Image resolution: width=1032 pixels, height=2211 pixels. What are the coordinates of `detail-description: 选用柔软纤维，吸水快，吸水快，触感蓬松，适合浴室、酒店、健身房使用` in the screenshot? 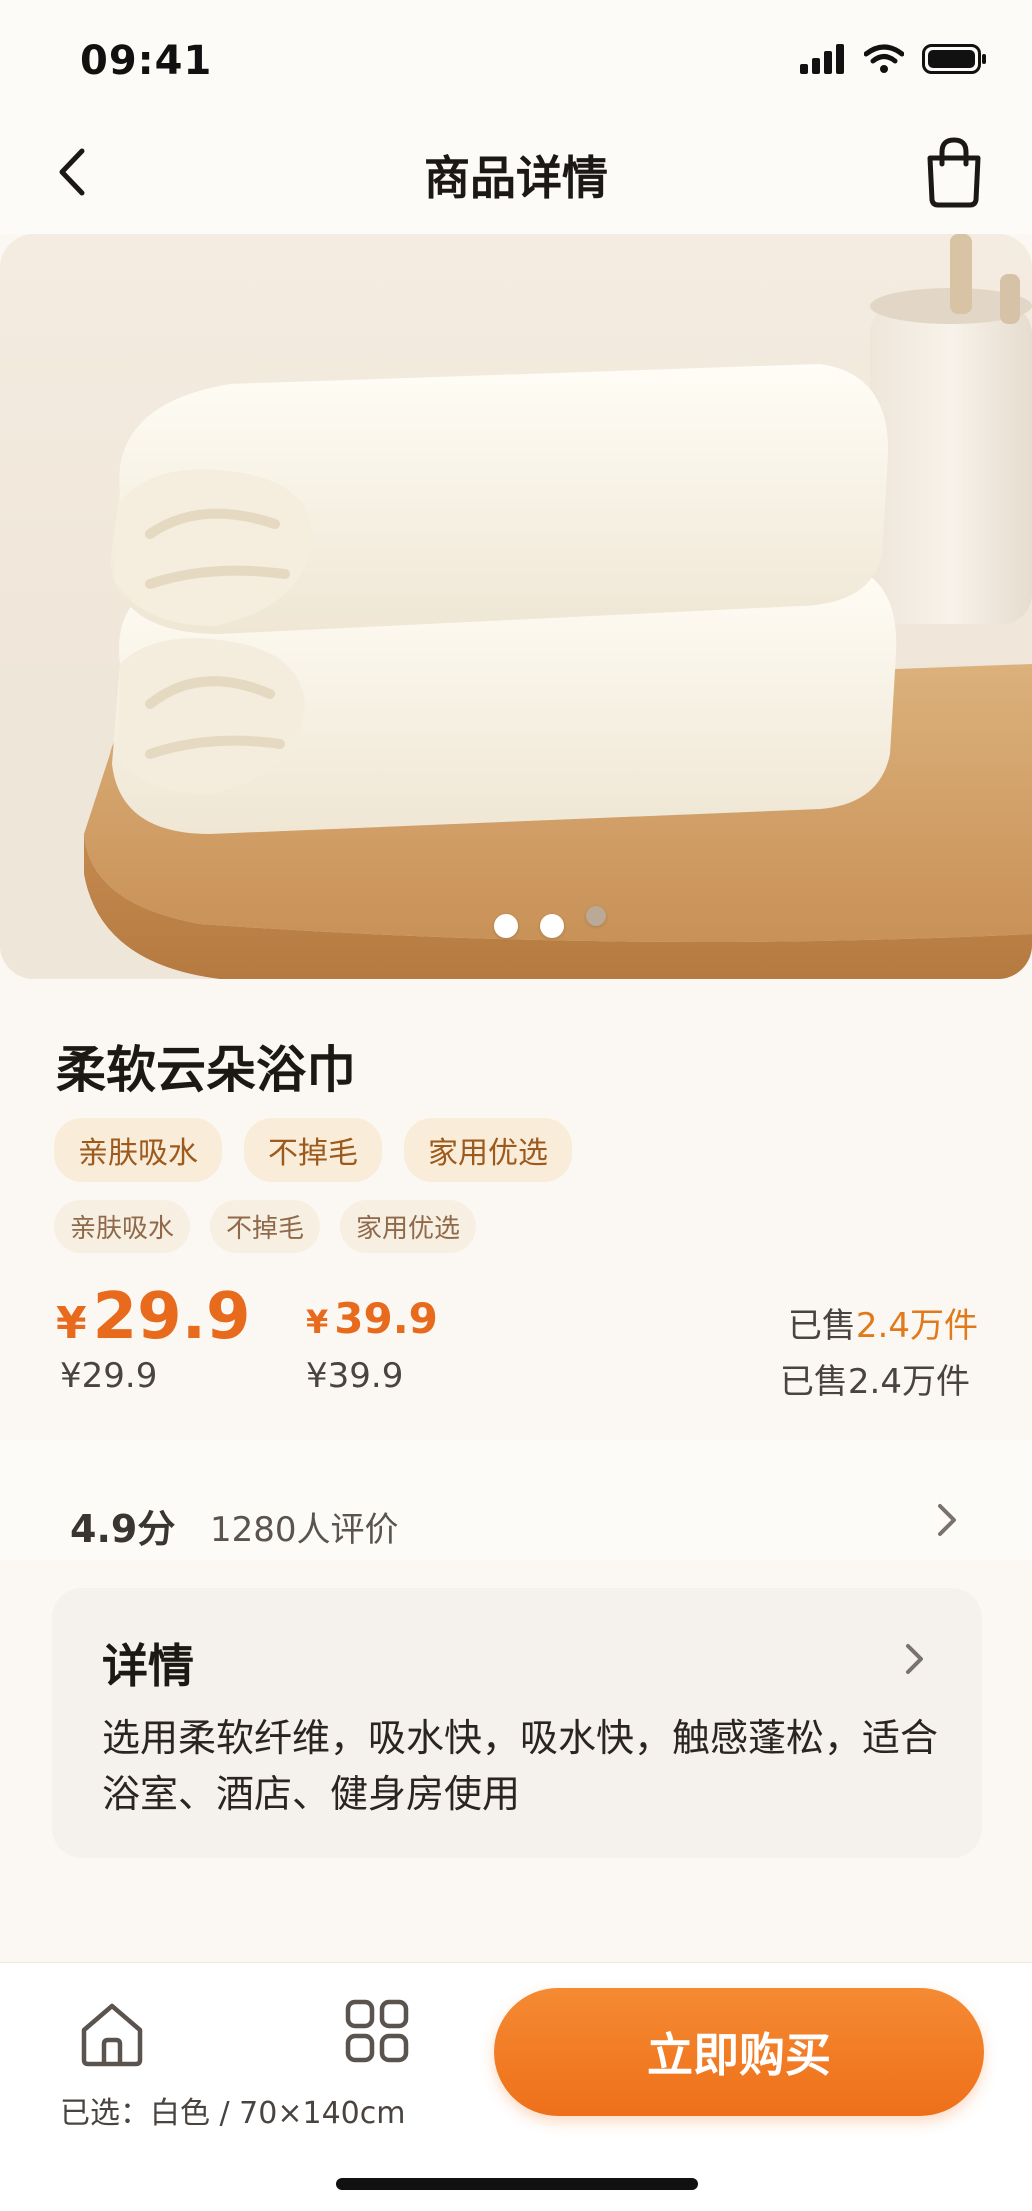 It's located at (520, 1766).